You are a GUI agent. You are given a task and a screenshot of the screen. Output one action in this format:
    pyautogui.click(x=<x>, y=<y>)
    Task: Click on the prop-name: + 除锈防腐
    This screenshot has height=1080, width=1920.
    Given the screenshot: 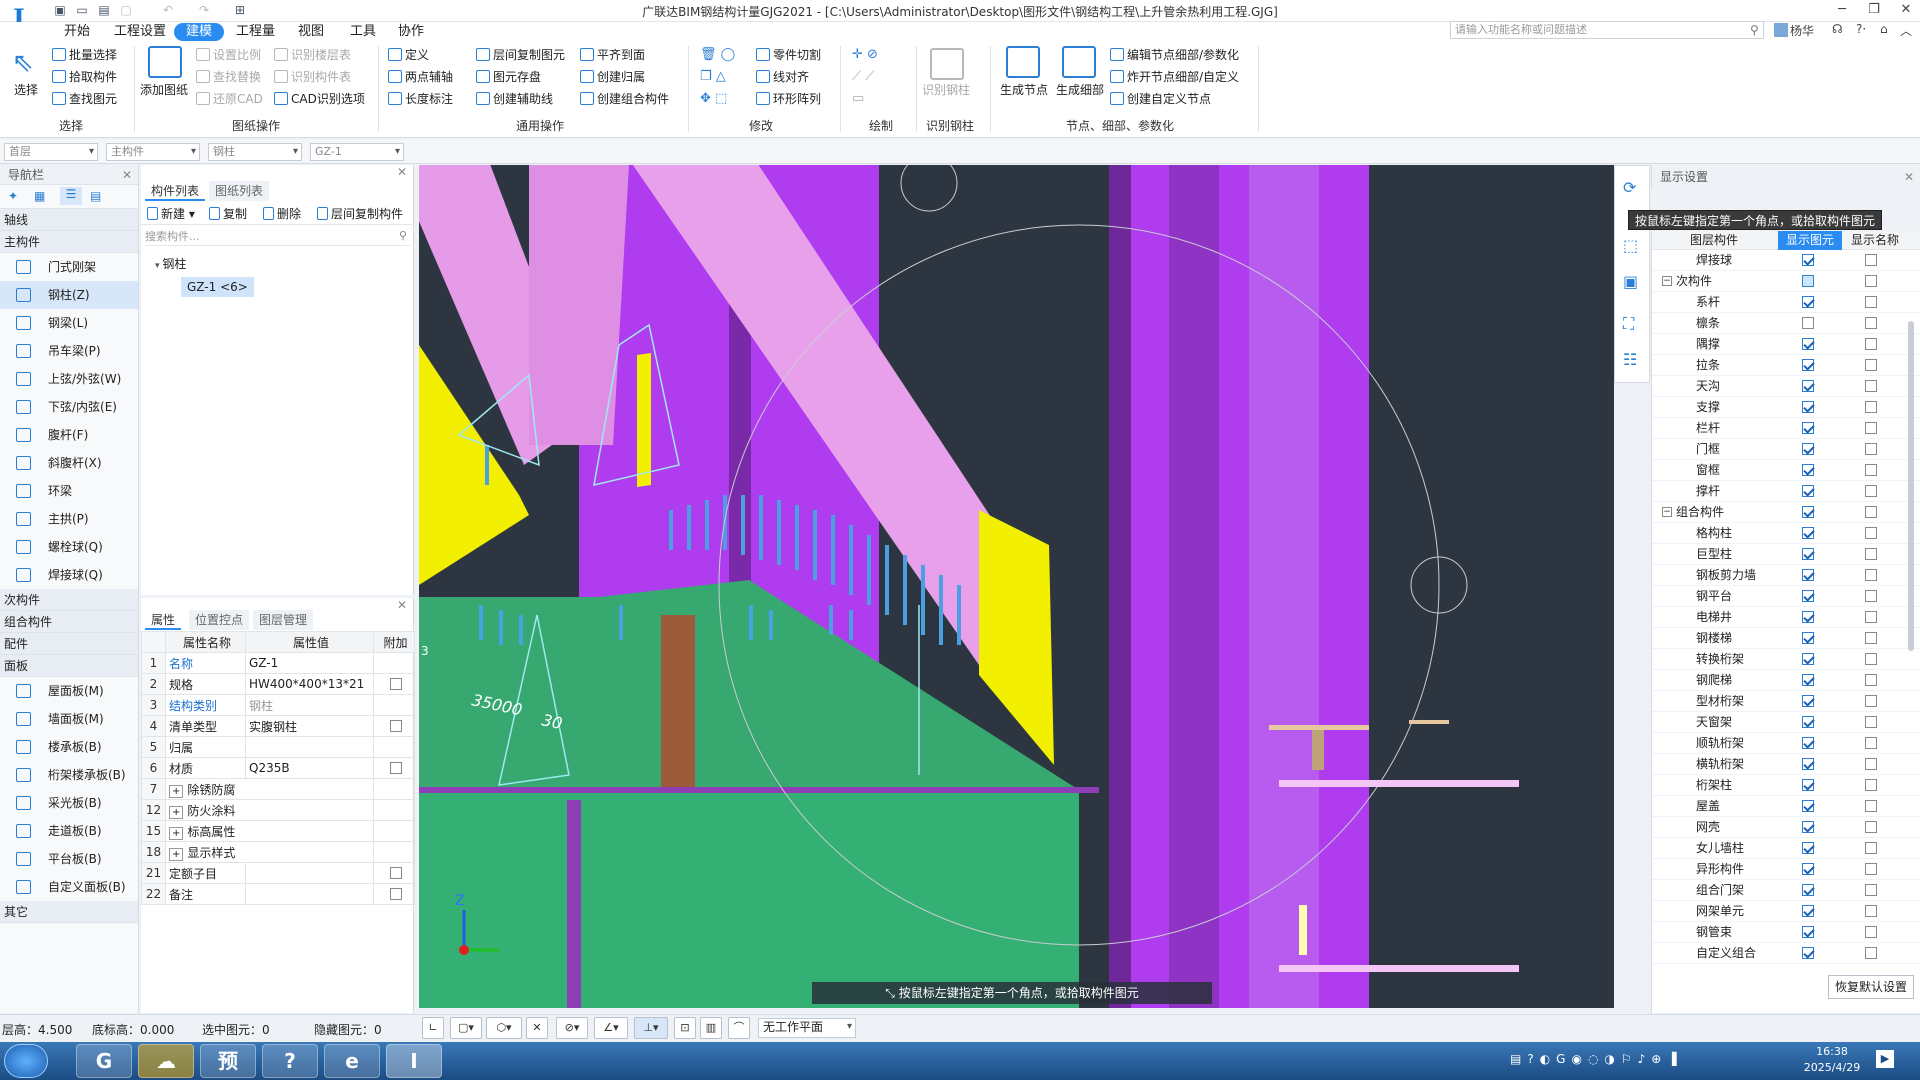 What is the action you would take?
    pyautogui.click(x=269, y=789)
    